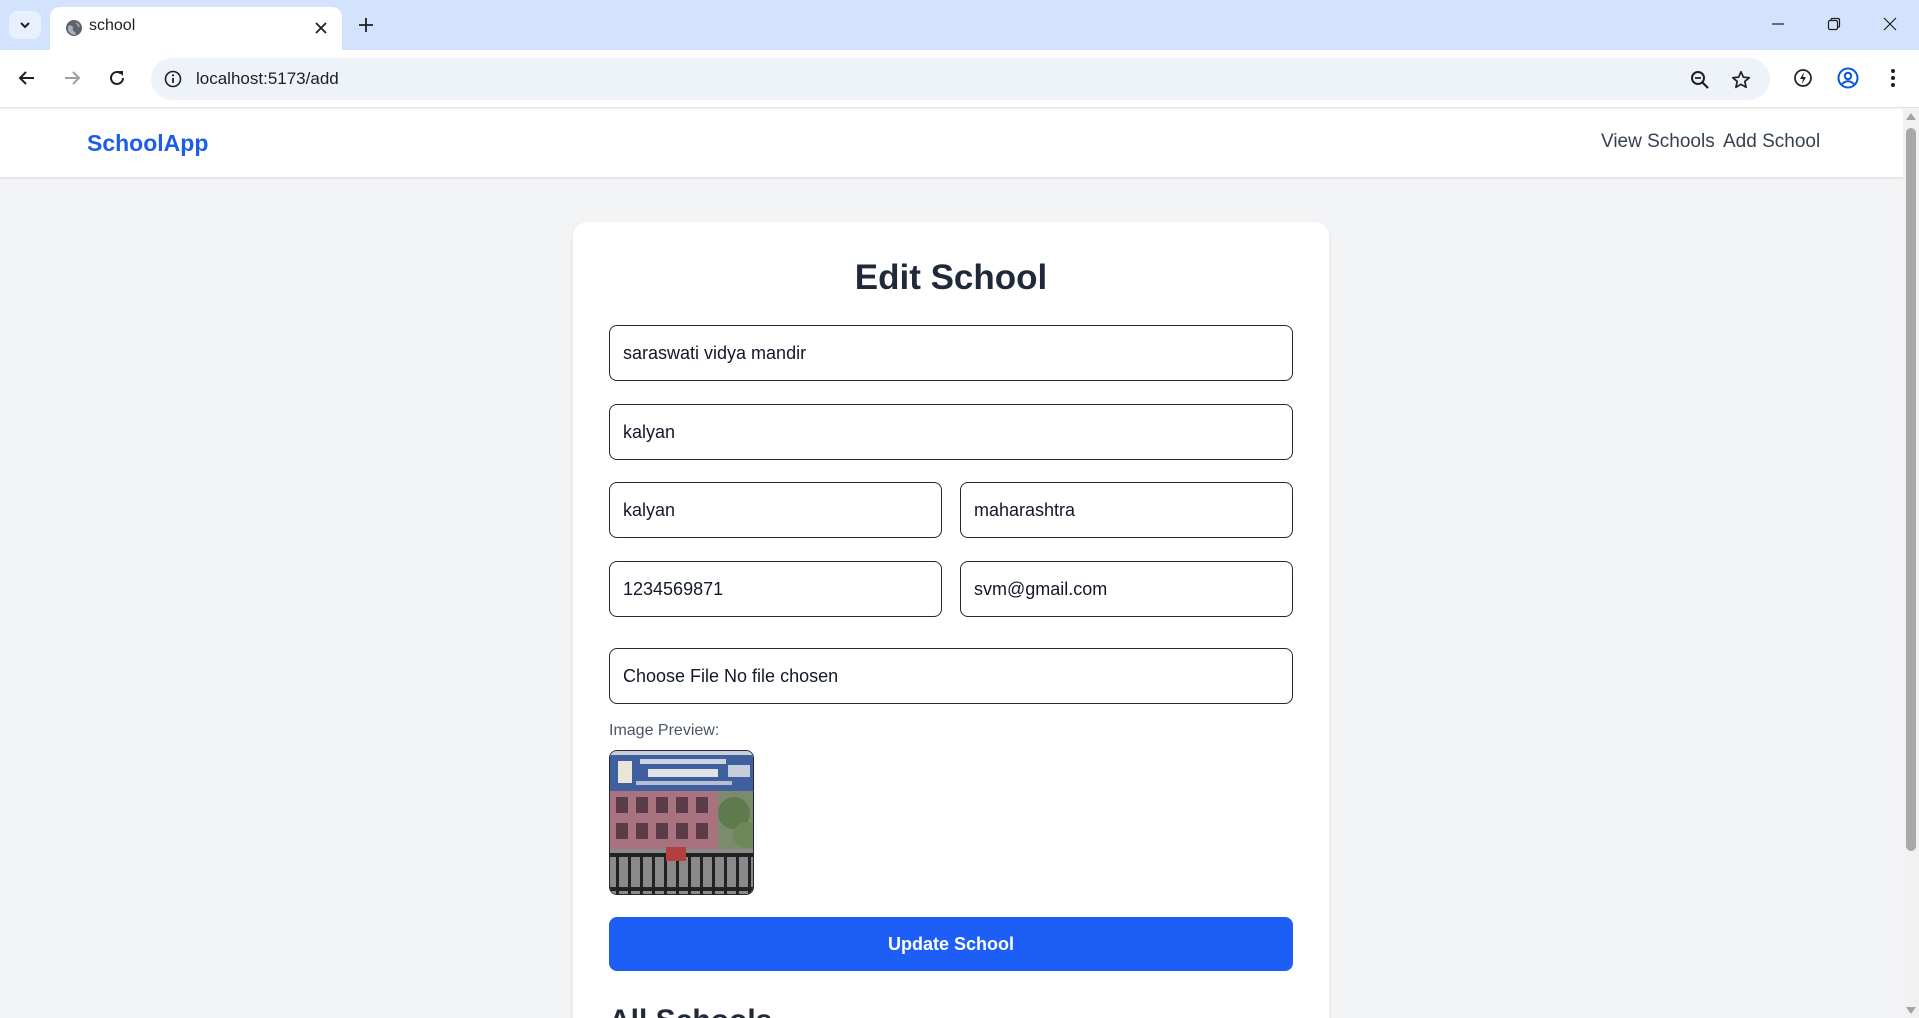 This screenshot has width=1919, height=1018. I want to click on tab-search-button, so click(25, 25).